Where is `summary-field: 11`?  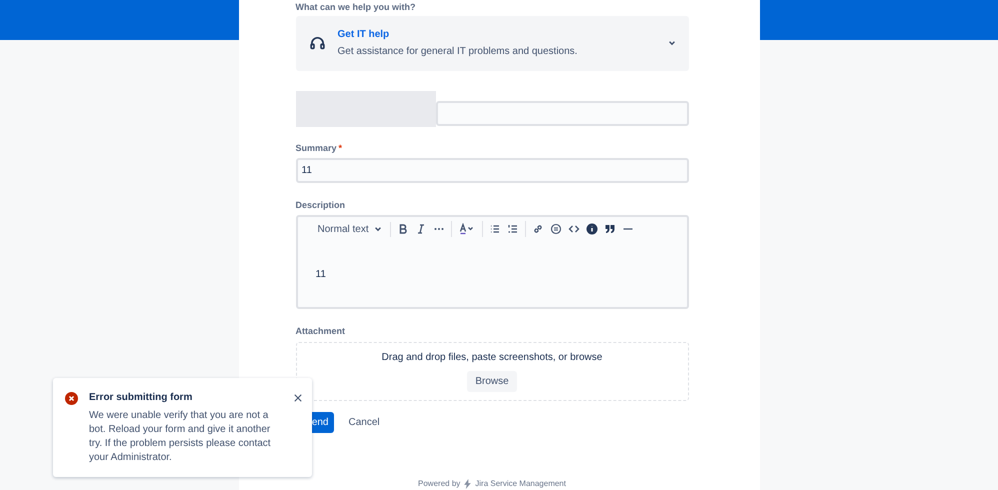 summary-field: 11 is located at coordinates (492, 170).